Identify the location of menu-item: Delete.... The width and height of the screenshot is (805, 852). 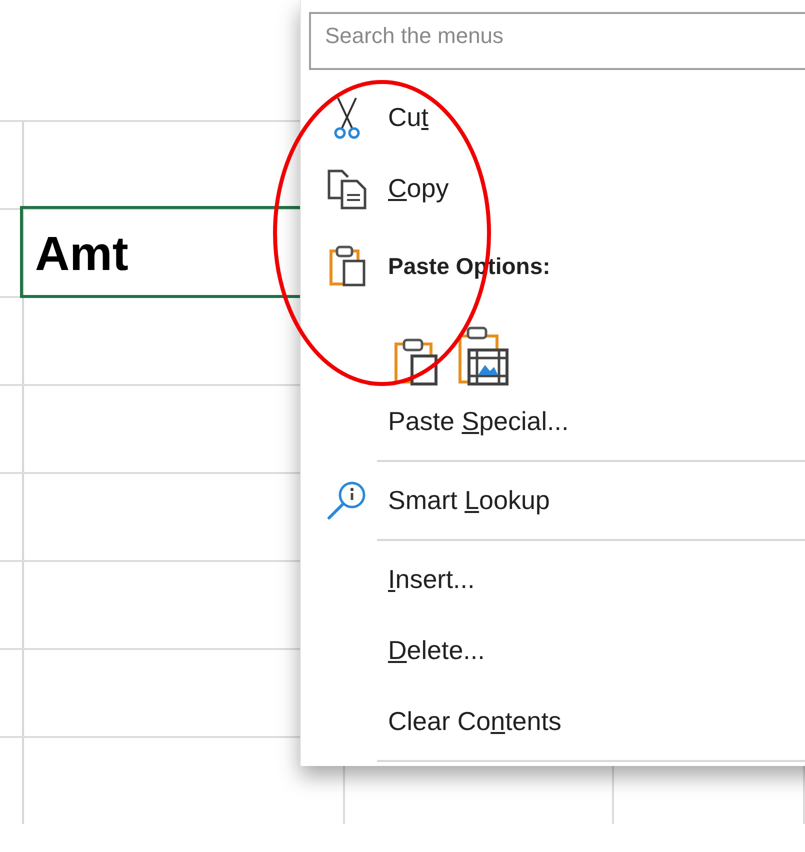
(553, 650).